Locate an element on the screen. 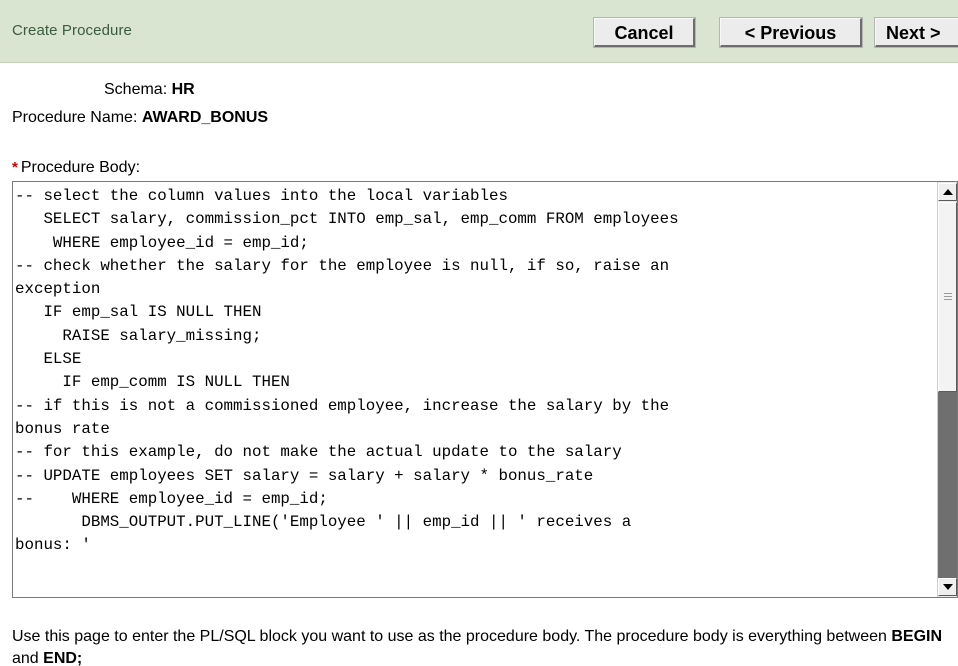 This screenshot has width=958, height=666. vertical-scrollbar is located at coordinates (947, 389).